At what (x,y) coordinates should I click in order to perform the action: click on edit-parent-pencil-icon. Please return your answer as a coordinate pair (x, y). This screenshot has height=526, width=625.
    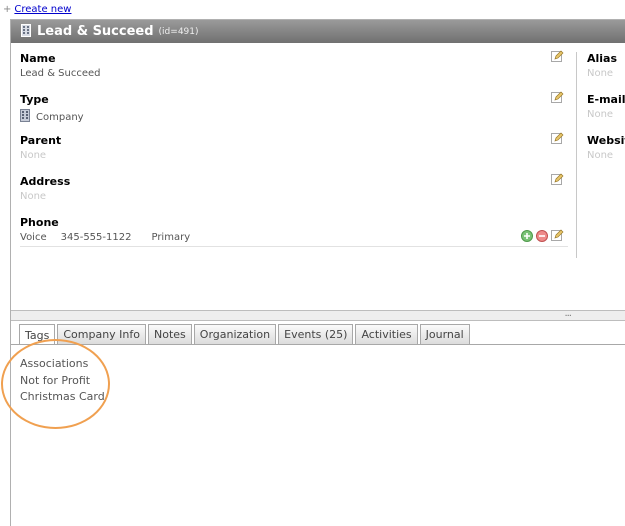
    Looking at the image, I should click on (557, 140).